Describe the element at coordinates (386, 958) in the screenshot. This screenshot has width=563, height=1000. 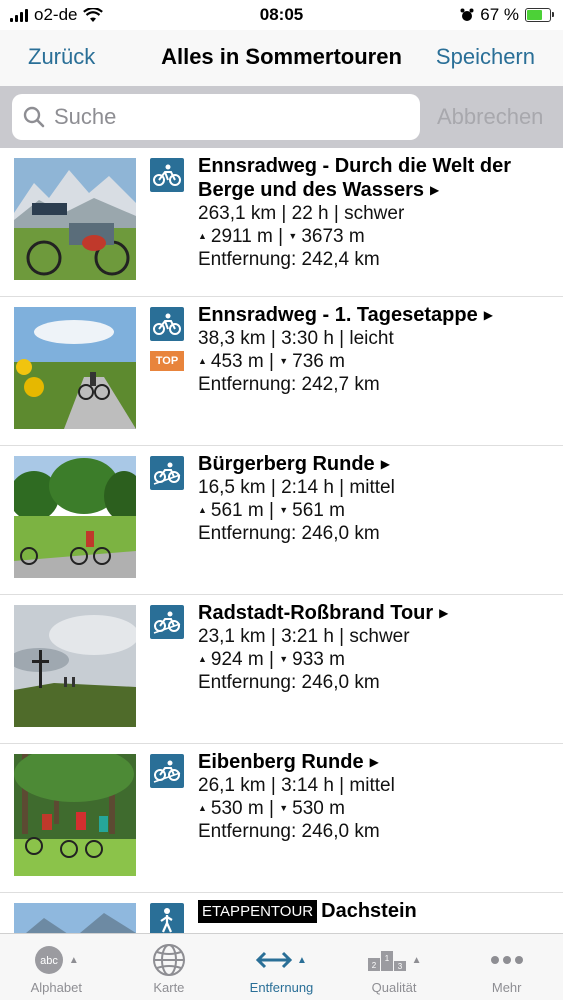
I see `svg-text: 1` at that location.